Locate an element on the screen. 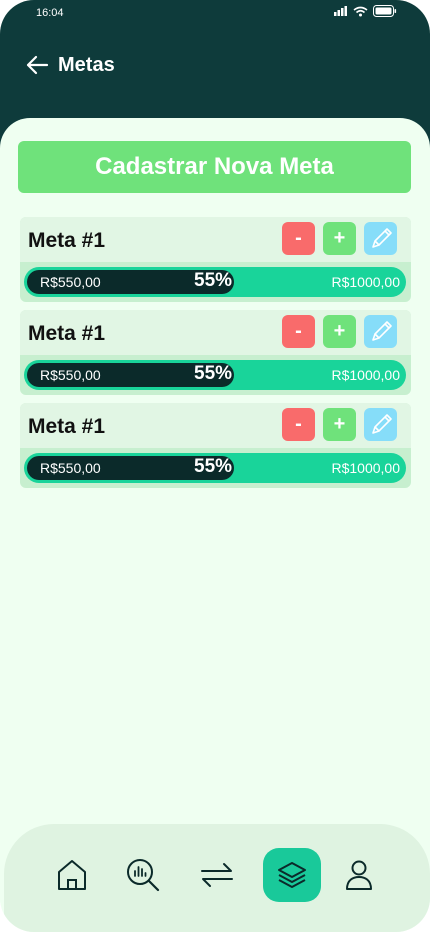 This screenshot has height=932, width=430. page-header: Metas is located at coordinates (69, 65).